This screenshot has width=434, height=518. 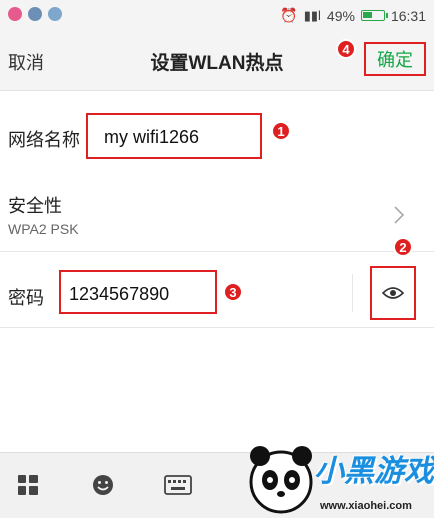 I want to click on annotation-badge-3: 3, so click(x=233, y=292).